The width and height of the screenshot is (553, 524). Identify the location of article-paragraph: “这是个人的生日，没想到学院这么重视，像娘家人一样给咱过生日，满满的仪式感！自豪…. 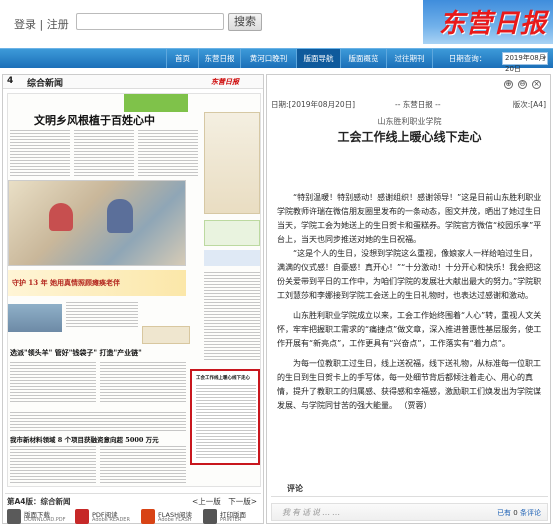
(409, 274).